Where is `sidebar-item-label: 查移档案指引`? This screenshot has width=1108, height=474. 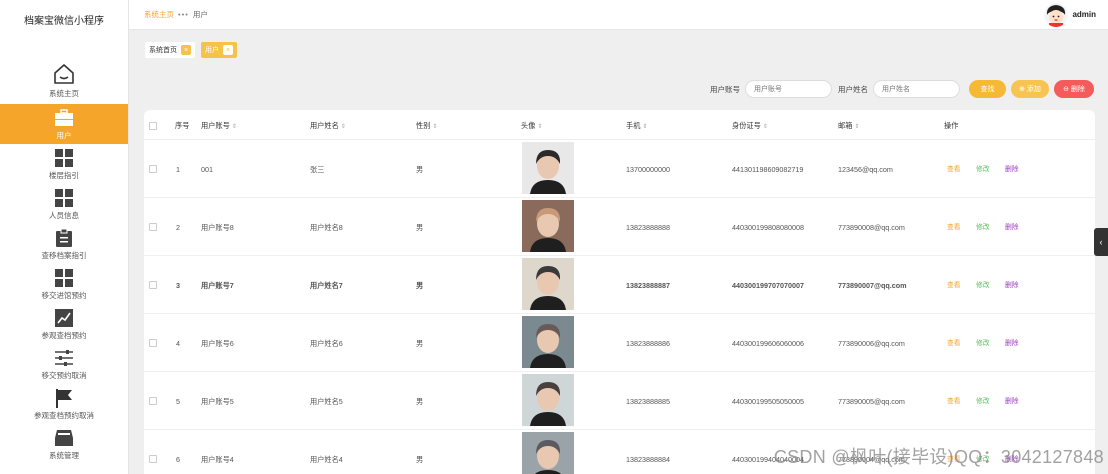
sidebar-item-label: 查移档案指引 is located at coordinates (64, 255).